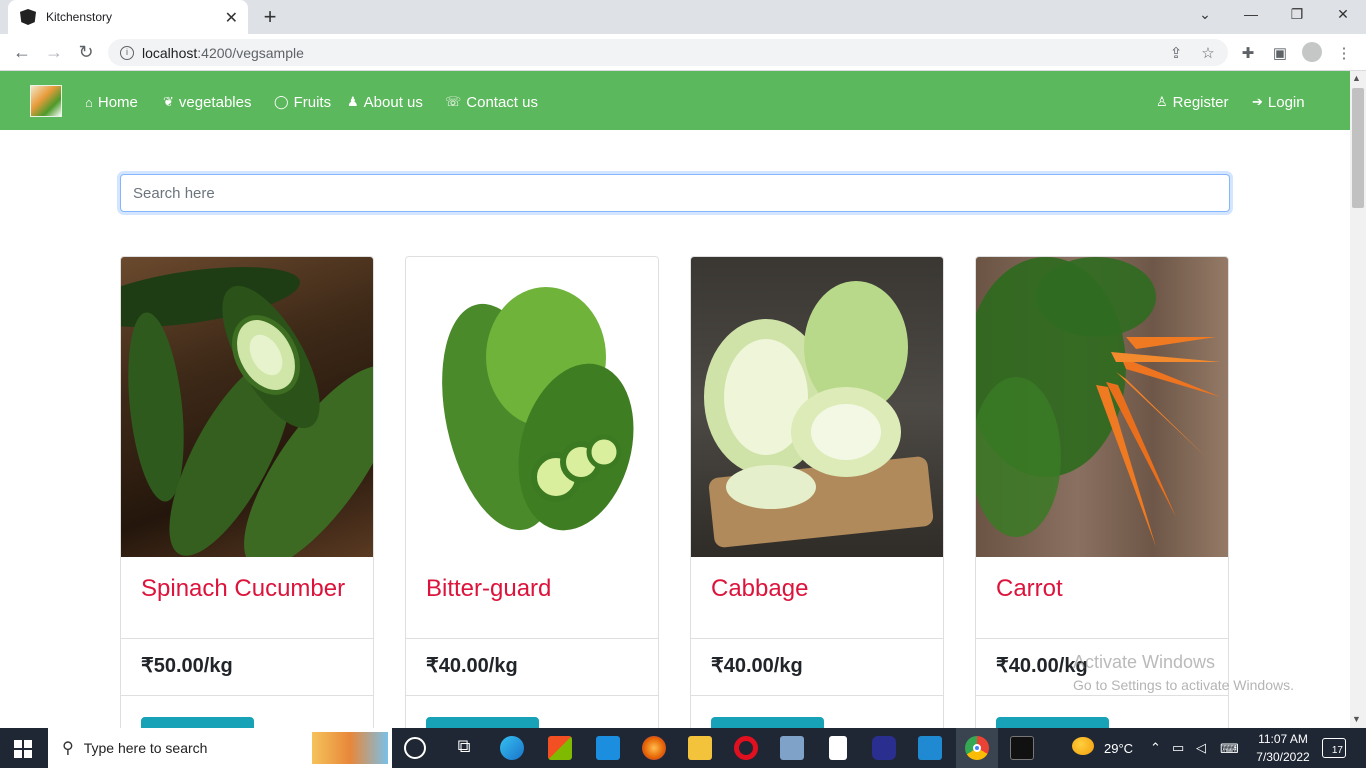 This screenshot has height=768, width=1366. Describe the element at coordinates (1178, 748) in the screenshot. I see `network-icon: ▭` at that location.